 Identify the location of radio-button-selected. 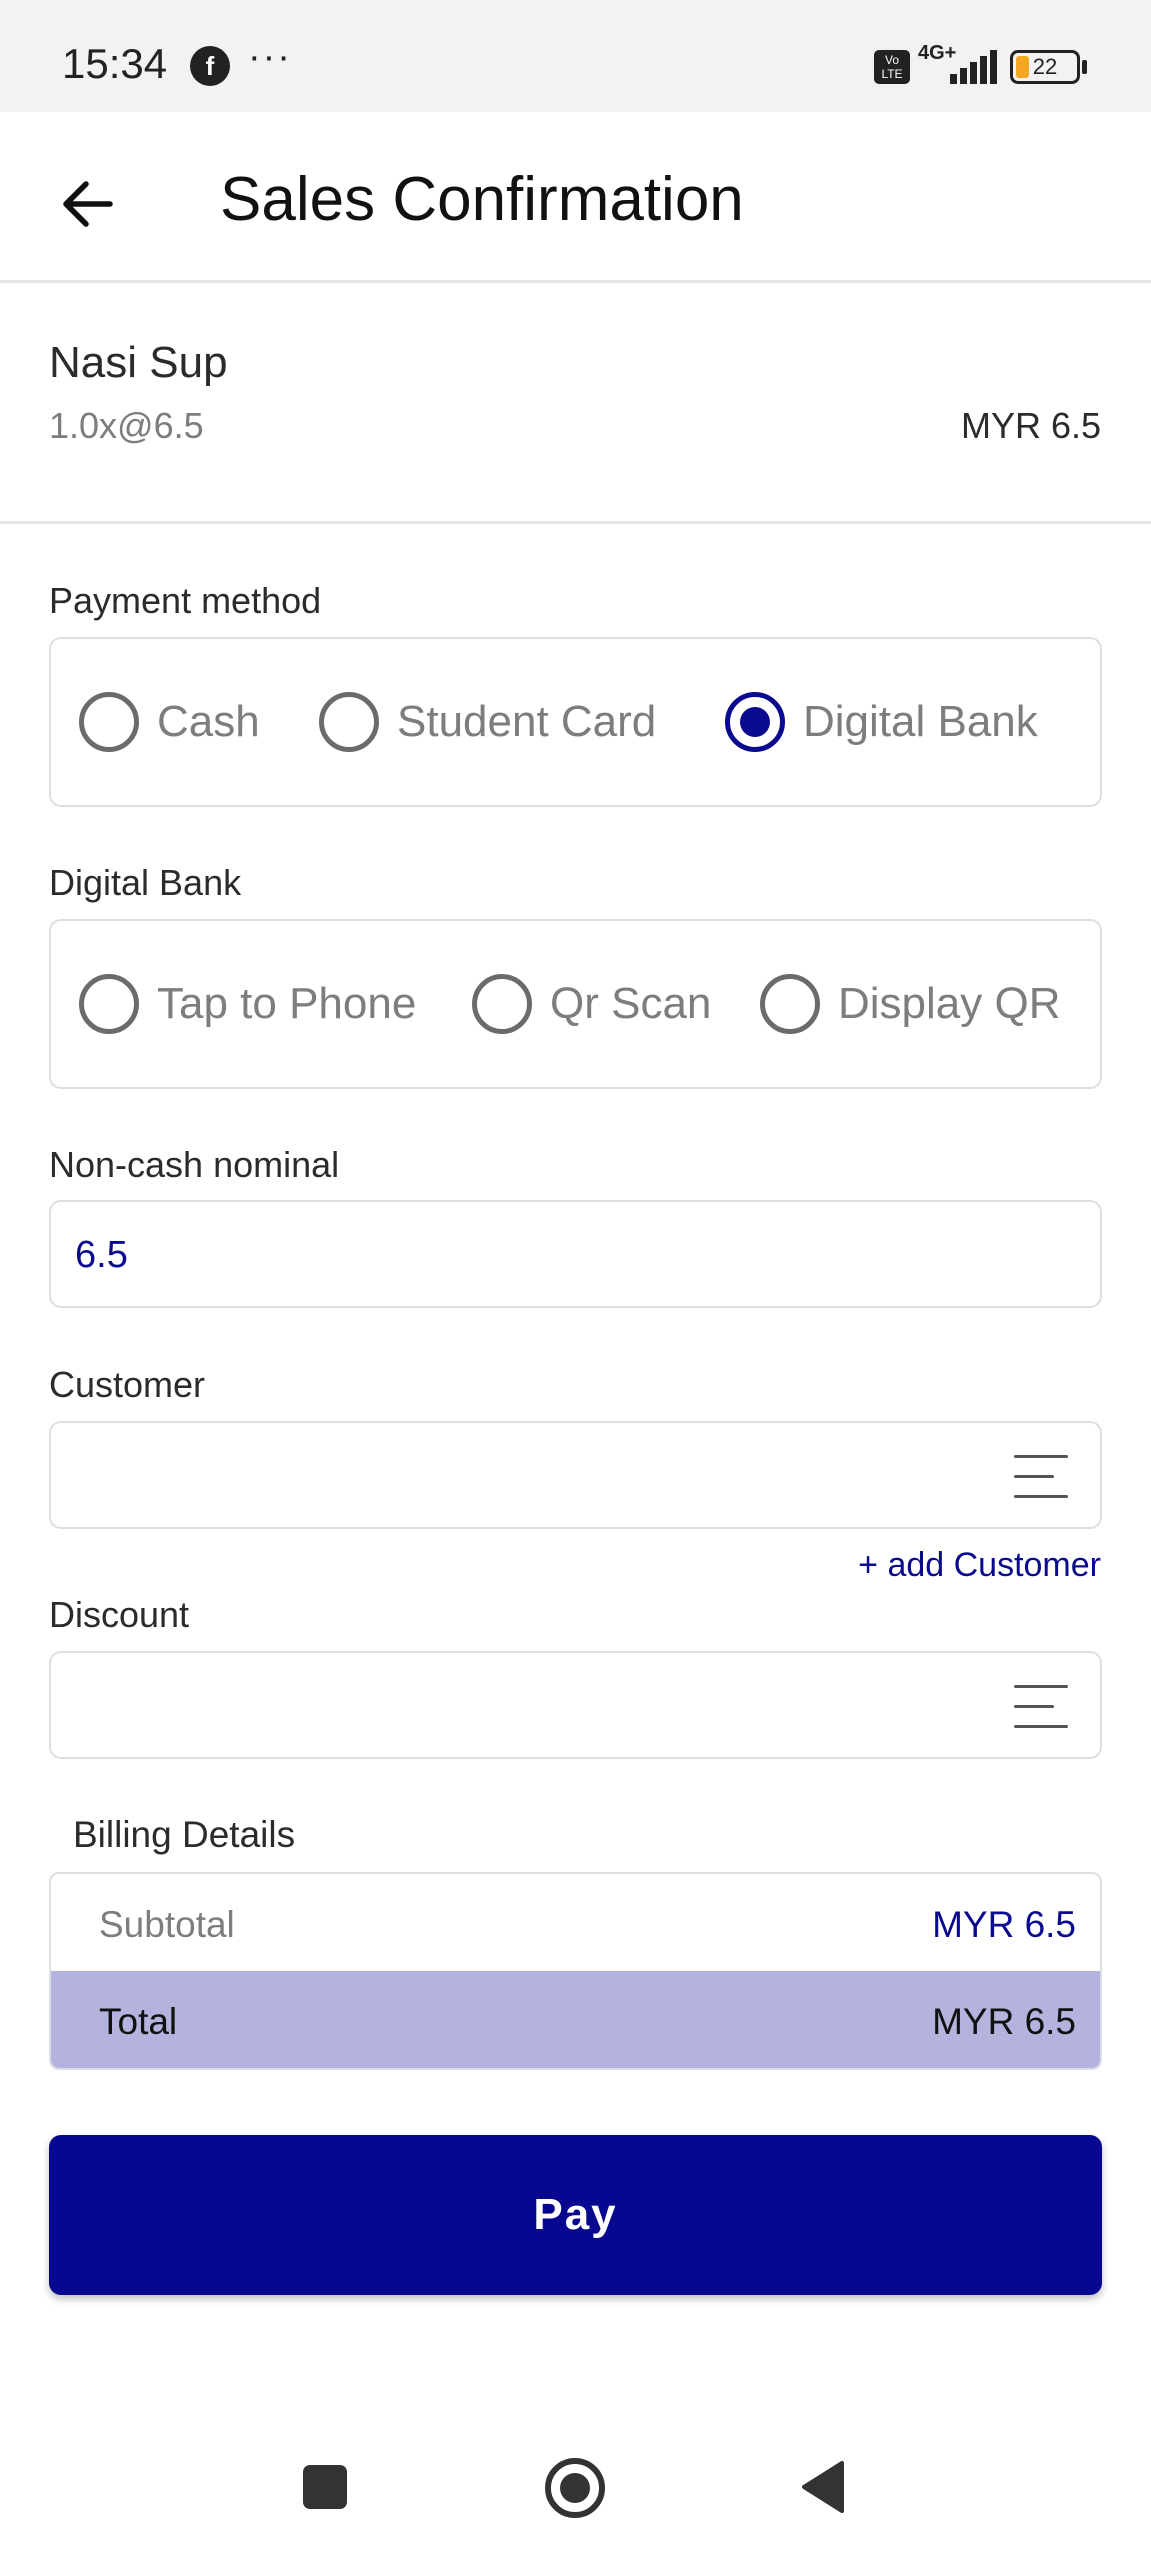
(755, 722).